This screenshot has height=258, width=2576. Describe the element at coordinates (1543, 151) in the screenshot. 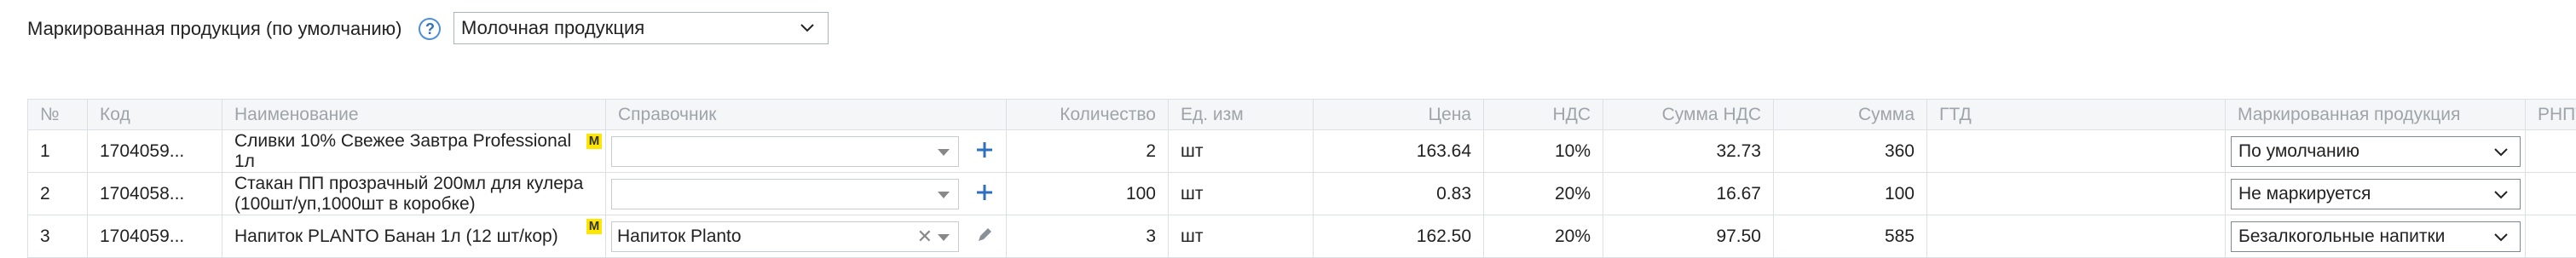

I see `cell-vat: 10%` at that location.